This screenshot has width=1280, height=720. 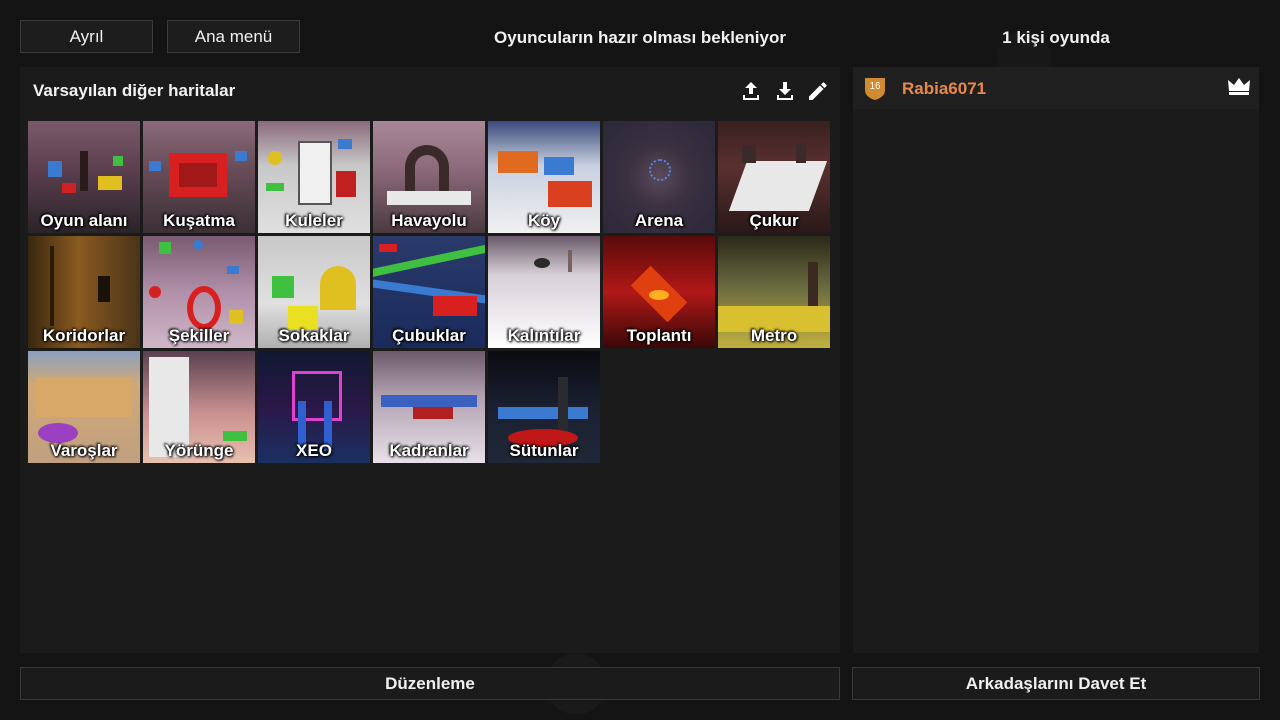 I want to click on maps-panel-title: Varsayılan diğer haritalar, so click(x=134, y=90).